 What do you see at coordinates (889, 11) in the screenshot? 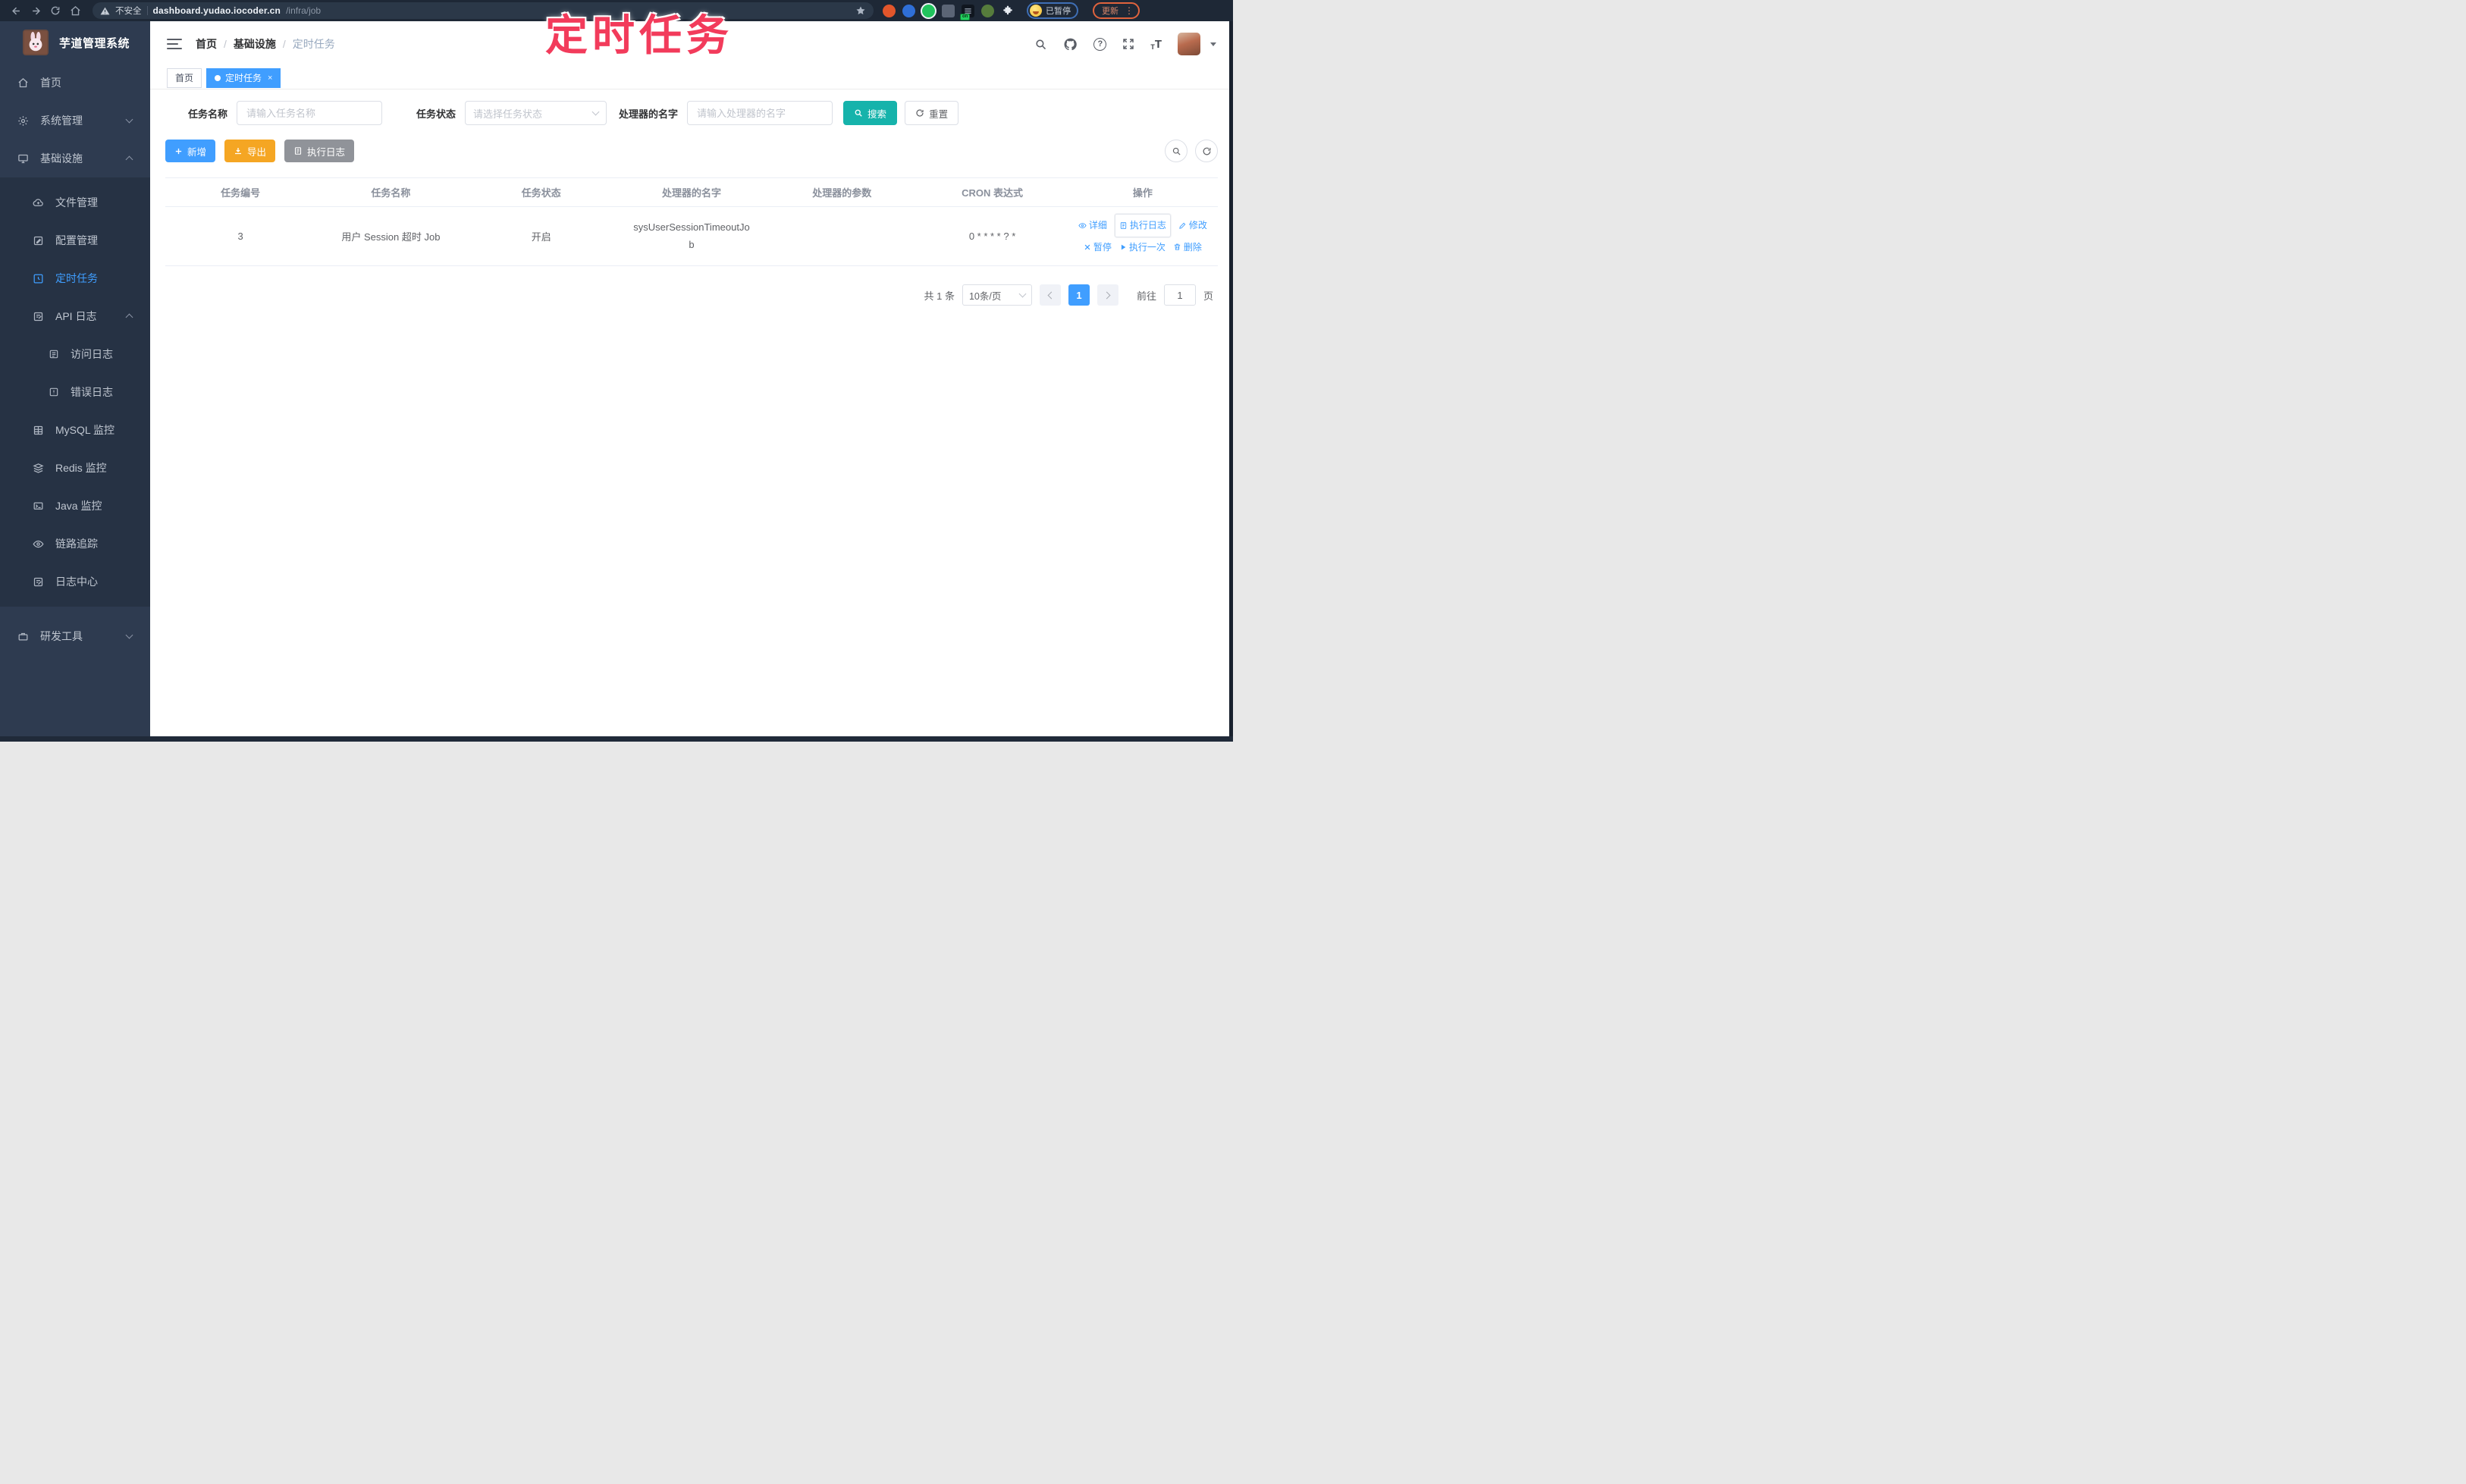
I see `extension-icon-orange` at bounding box center [889, 11].